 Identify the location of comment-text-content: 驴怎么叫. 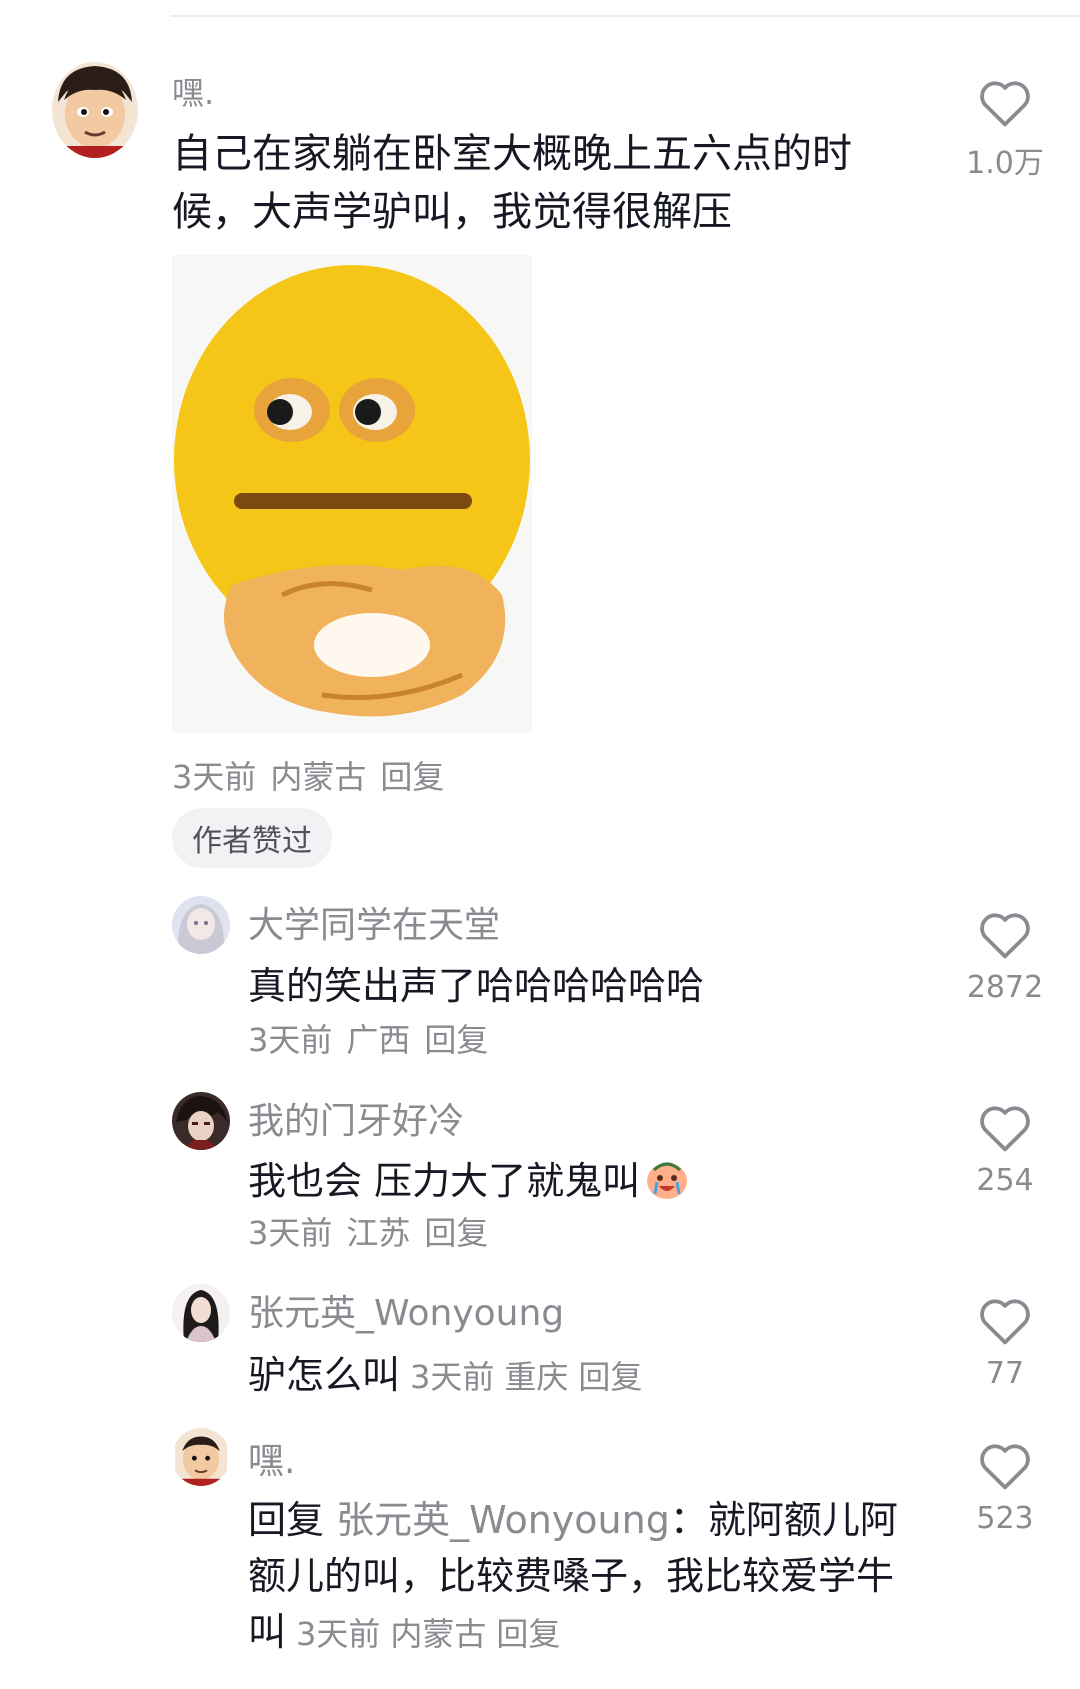
(324, 1375).